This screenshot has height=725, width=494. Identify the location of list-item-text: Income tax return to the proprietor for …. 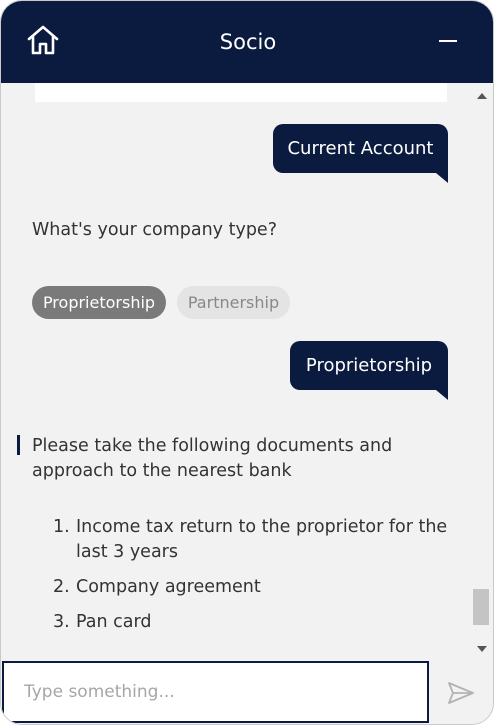
(262, 527).